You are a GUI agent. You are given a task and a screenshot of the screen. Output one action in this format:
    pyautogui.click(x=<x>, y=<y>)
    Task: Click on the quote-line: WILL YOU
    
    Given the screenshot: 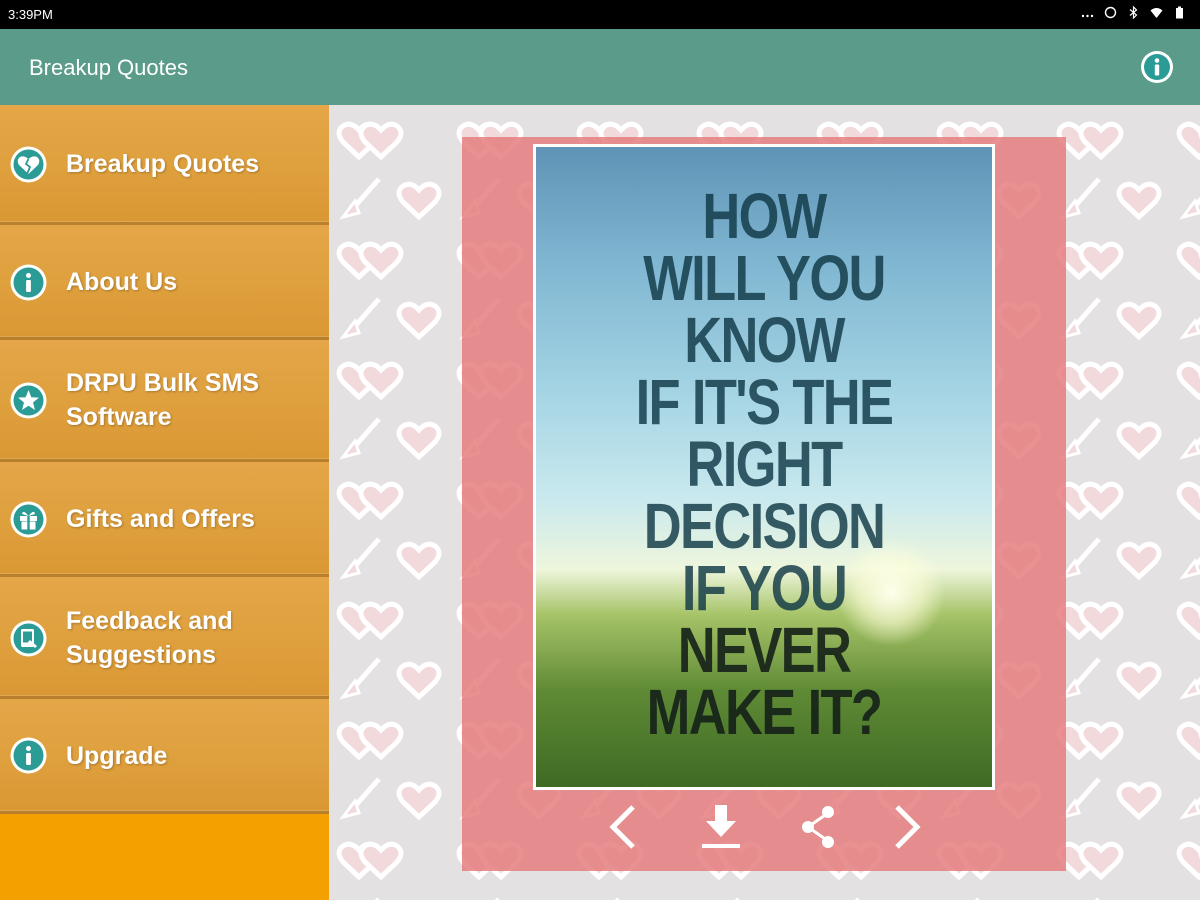 What is the action you would take?
    pyautogui.click(x=764, y=278)
    